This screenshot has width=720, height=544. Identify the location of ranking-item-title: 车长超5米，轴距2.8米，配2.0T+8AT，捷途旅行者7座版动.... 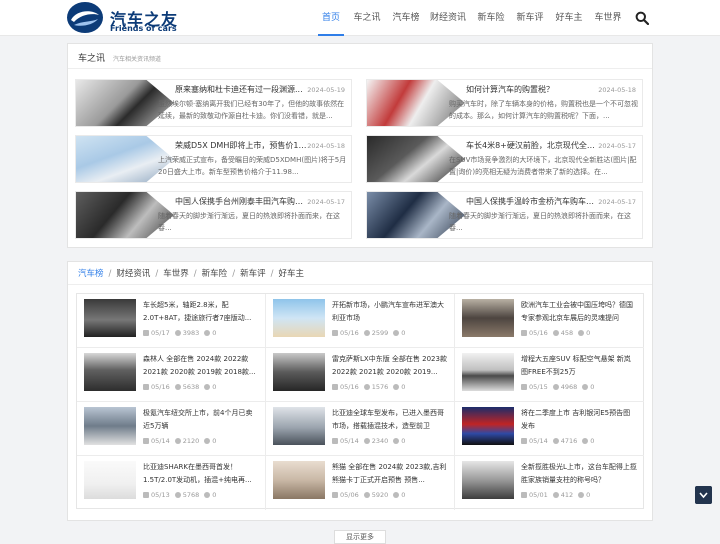
(201, 311).